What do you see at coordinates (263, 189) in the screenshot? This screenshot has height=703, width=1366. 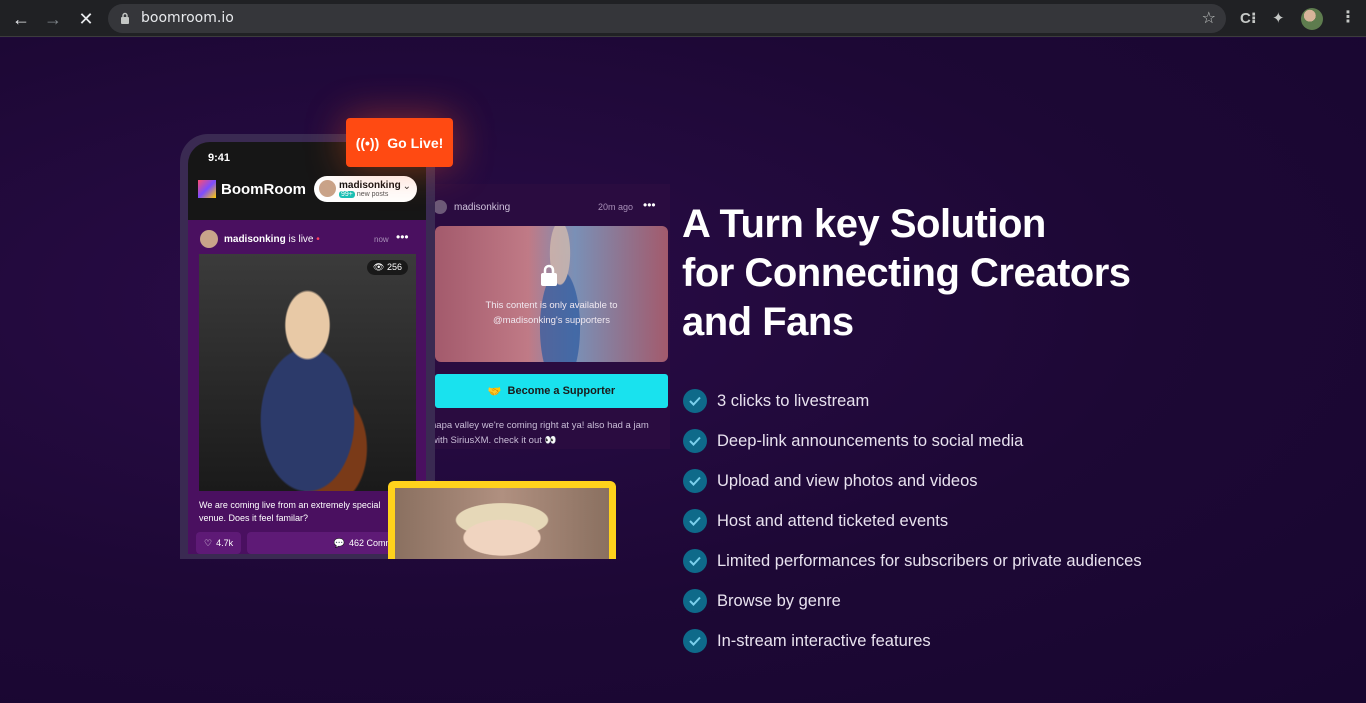 I see `app-name: BoomRoom` at bounding box center [263, 189].